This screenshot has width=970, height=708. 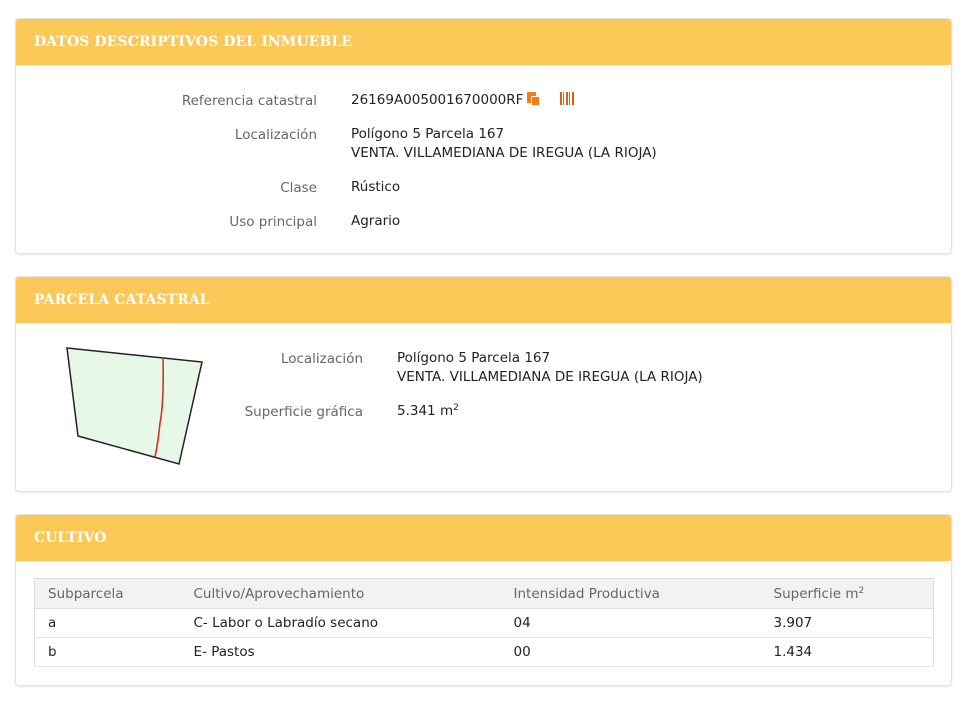 I want to click on col-cultivo: Cultivo/Aprovechamiento, so click(x=340, y=593).